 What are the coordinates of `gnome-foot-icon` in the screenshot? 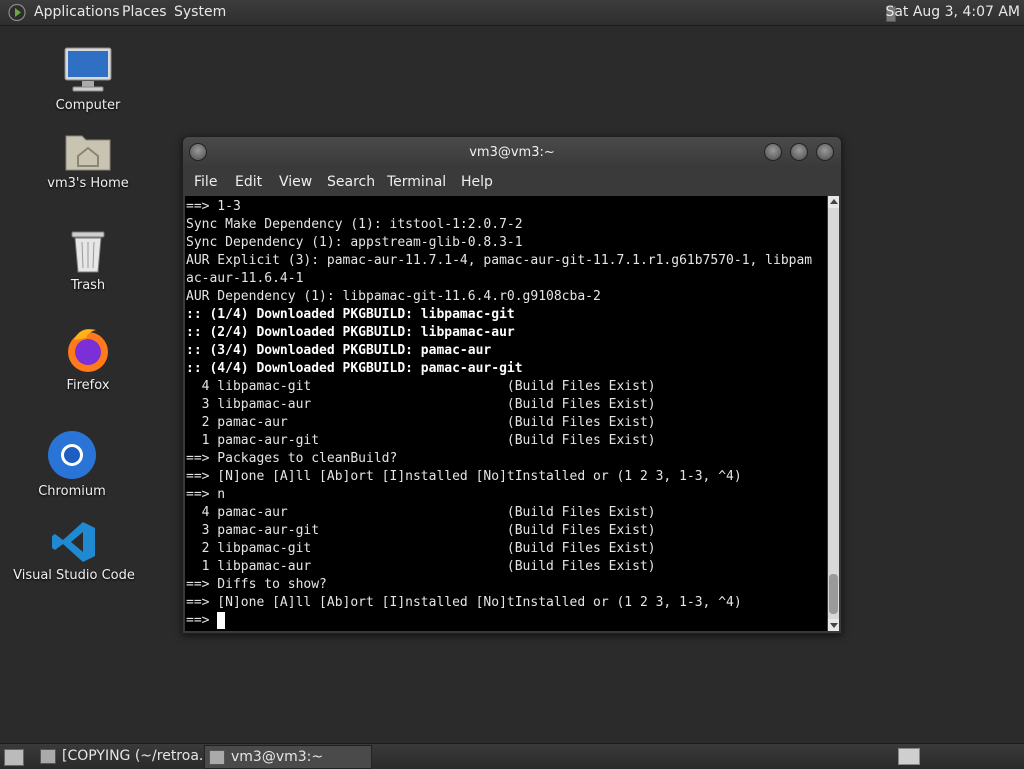 It's located at (17, 12).